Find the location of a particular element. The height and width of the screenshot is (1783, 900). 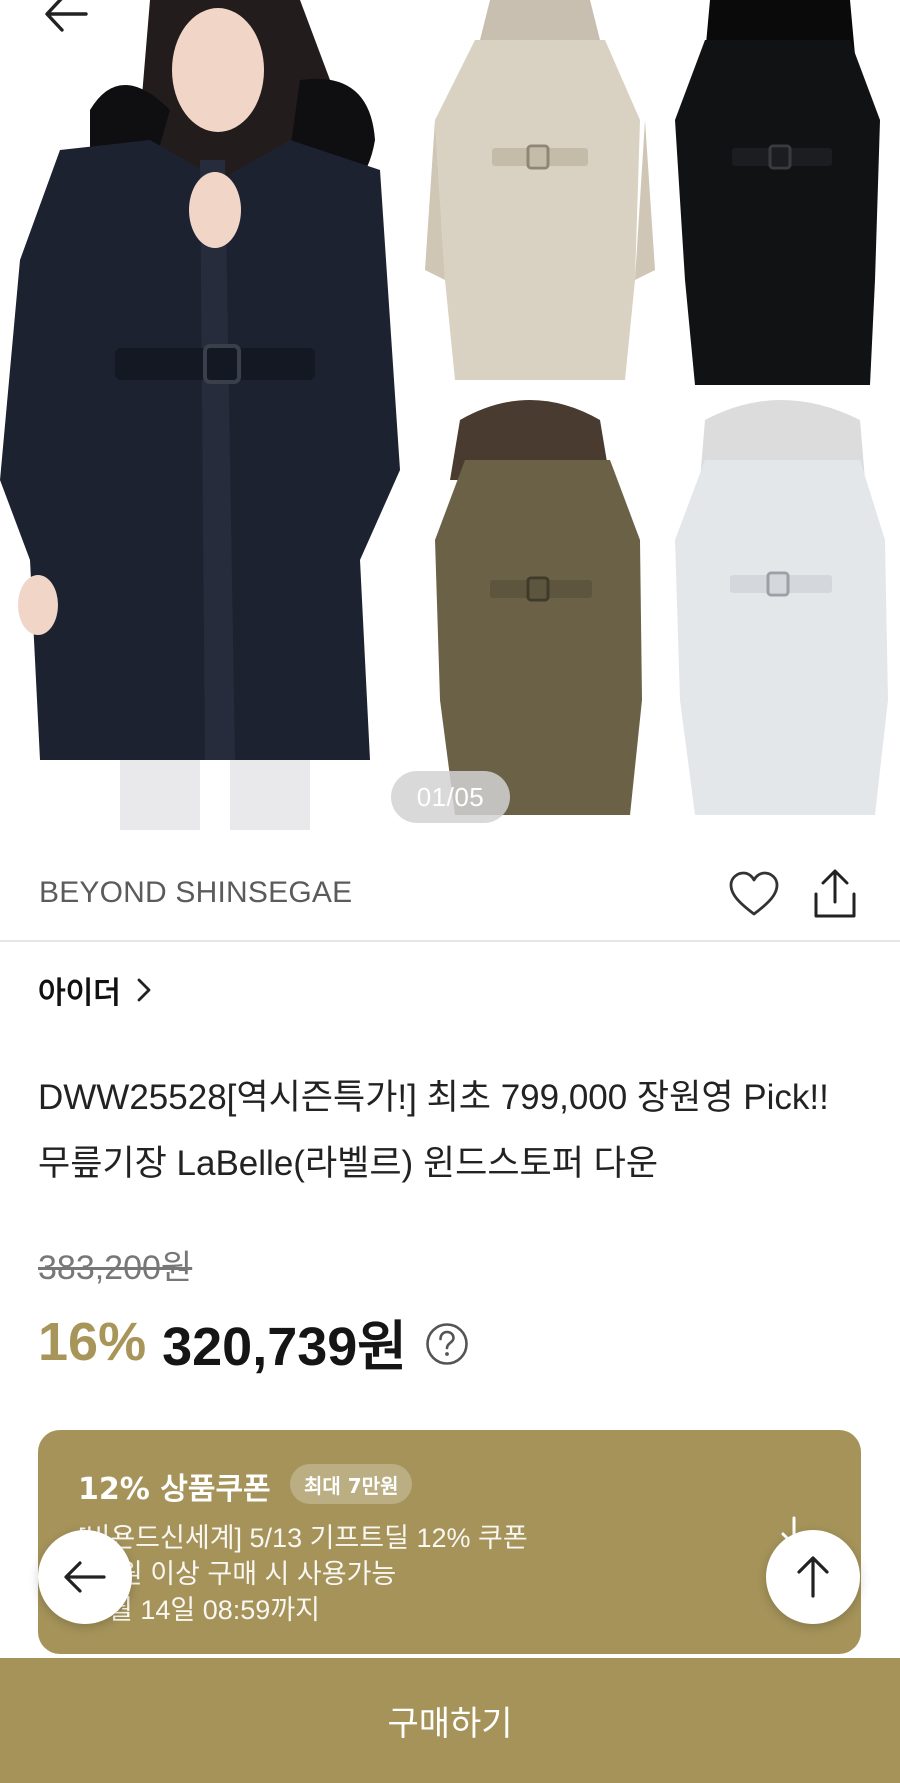

question-icon is located at coordinates (447, 1344).